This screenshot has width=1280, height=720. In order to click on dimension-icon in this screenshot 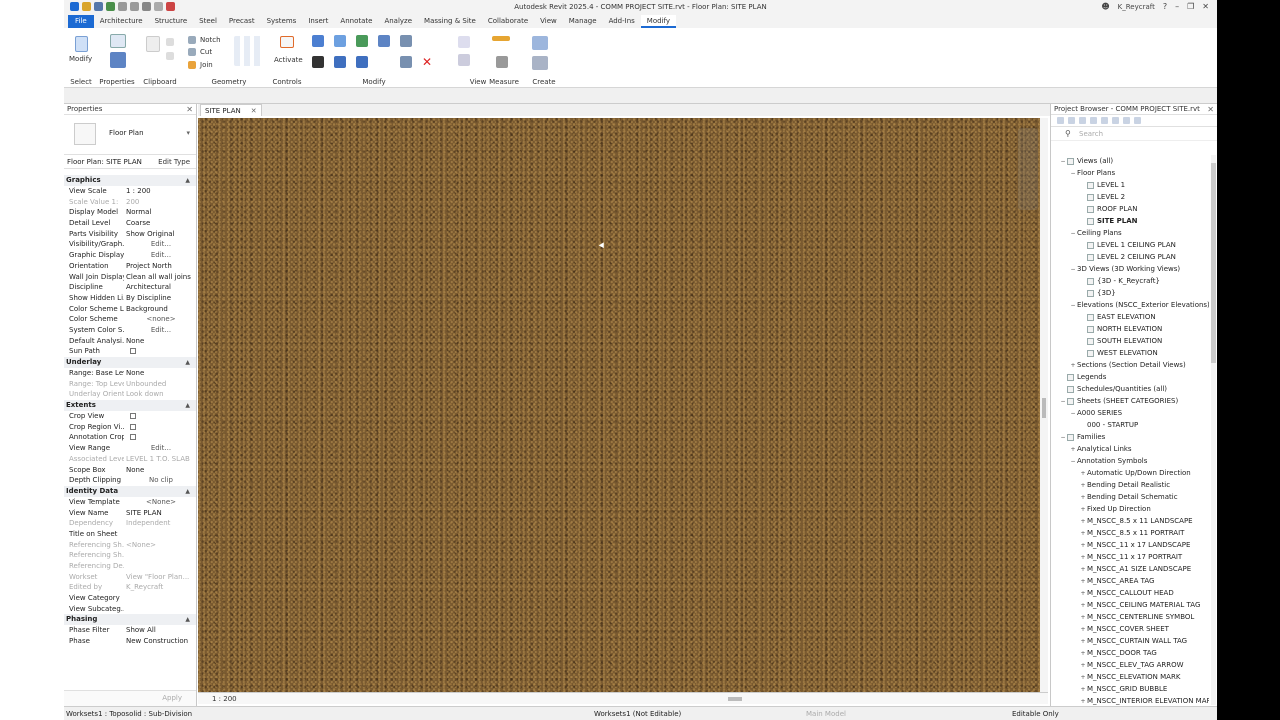, I will do `click(502, 62)`.